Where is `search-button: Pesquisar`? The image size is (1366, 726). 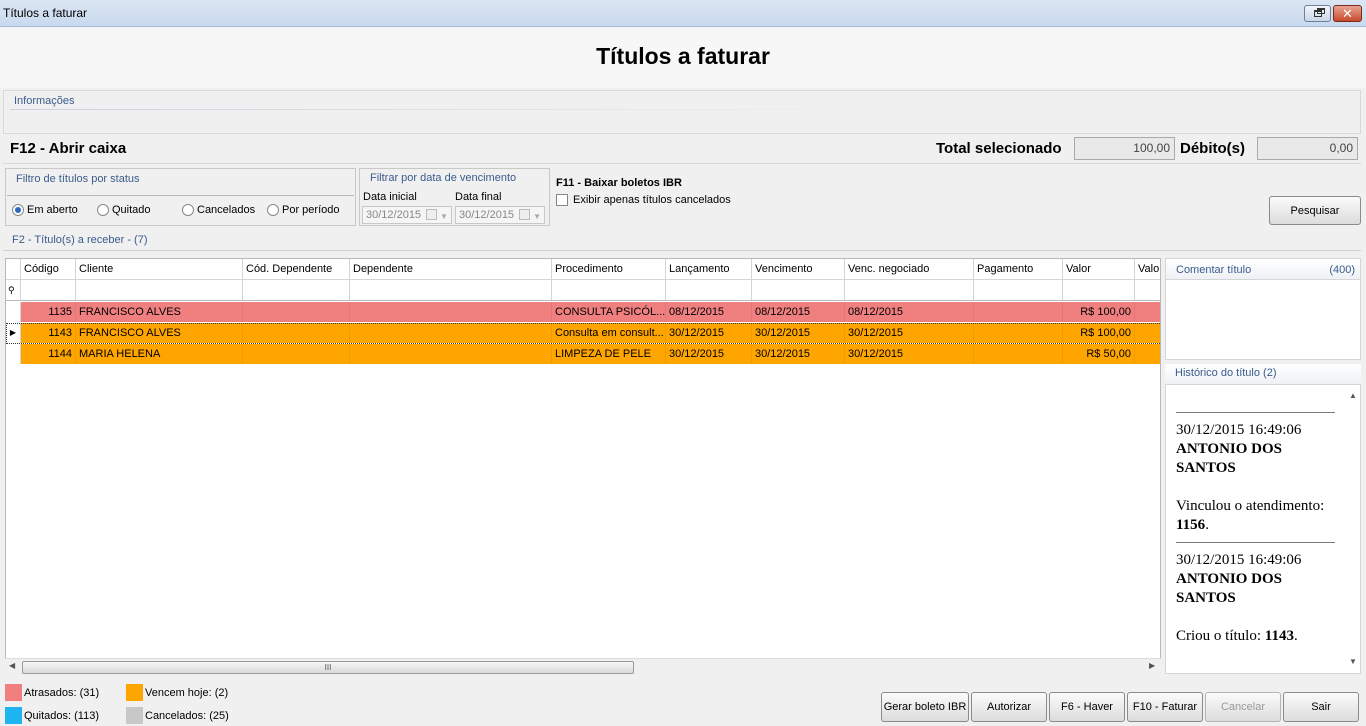
search-button: Pesquisar is located at coordinates (1315, 210).